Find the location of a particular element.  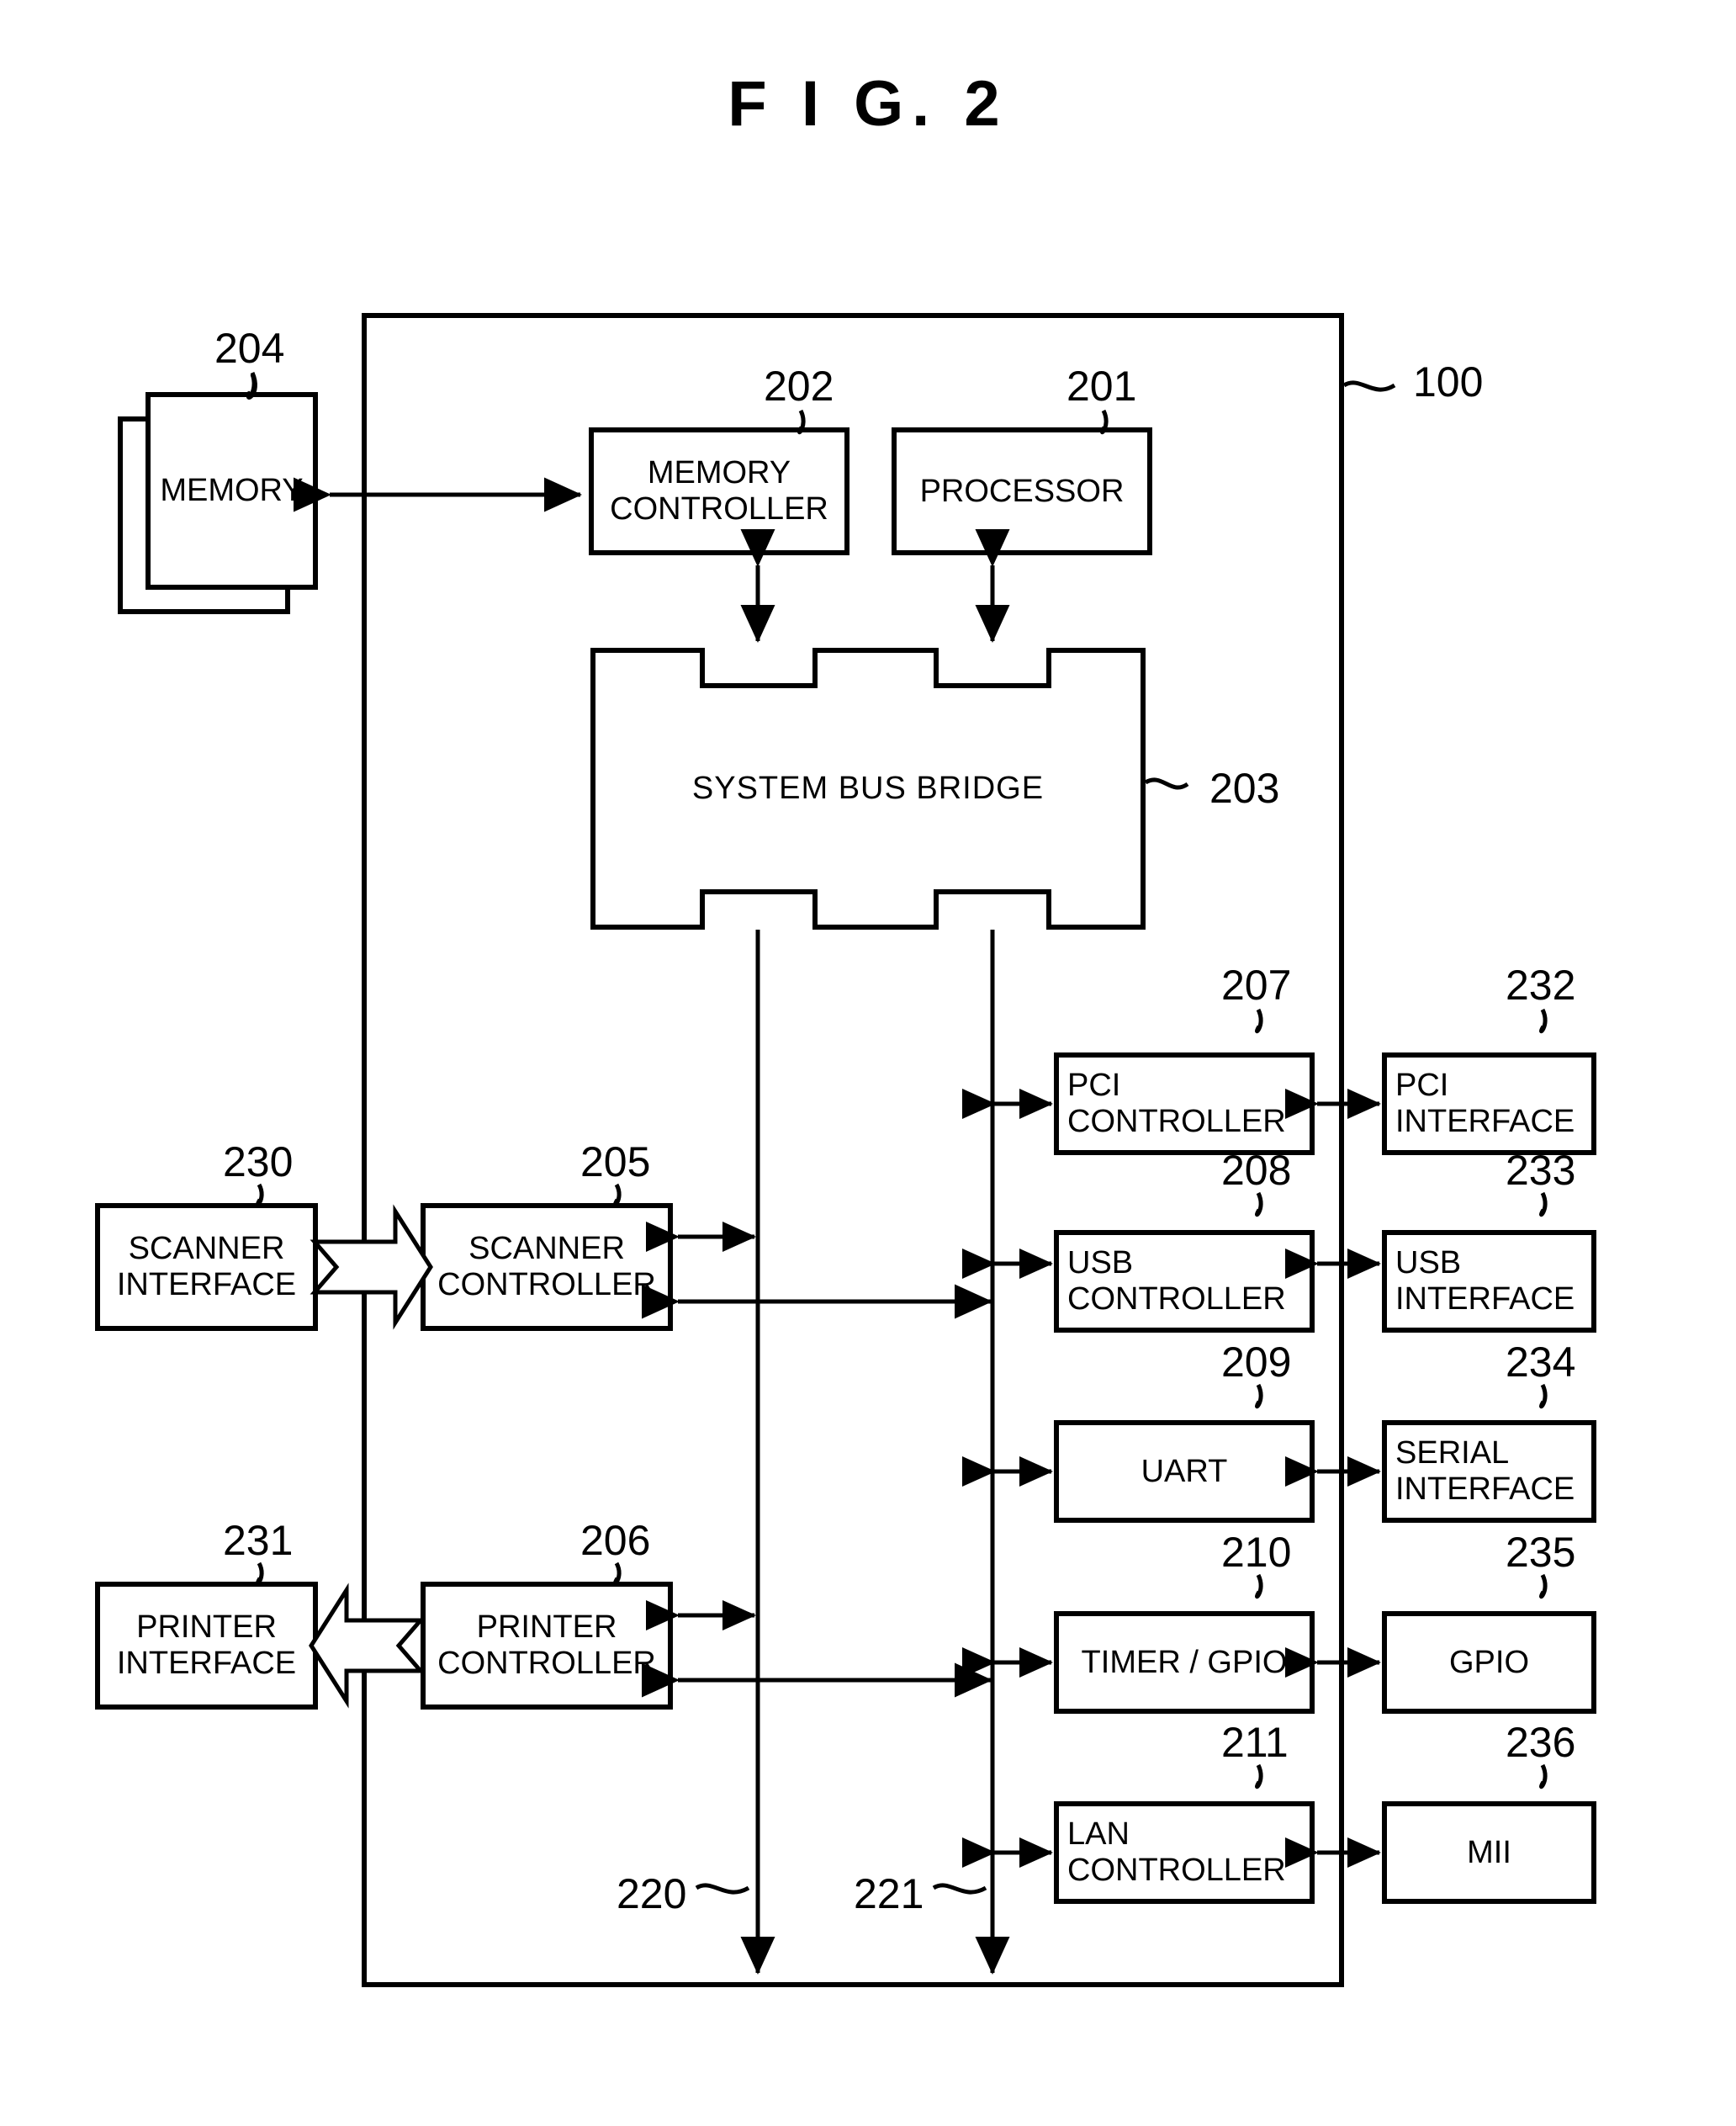

block-timer-gpio-label: TIMER / GPIO is located at coordinates (1184, 1662).